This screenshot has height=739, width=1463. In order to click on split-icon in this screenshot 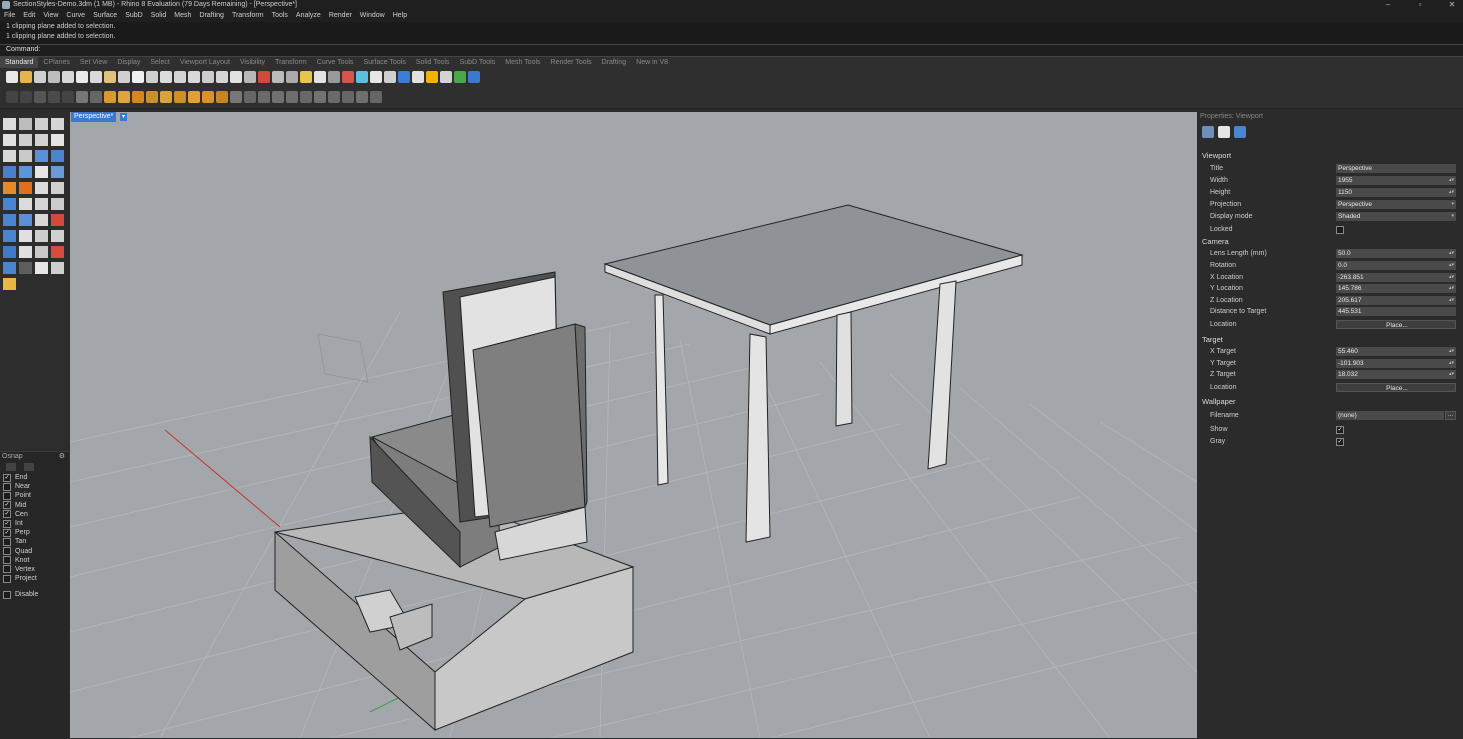, I will do `click(250, 97)`.